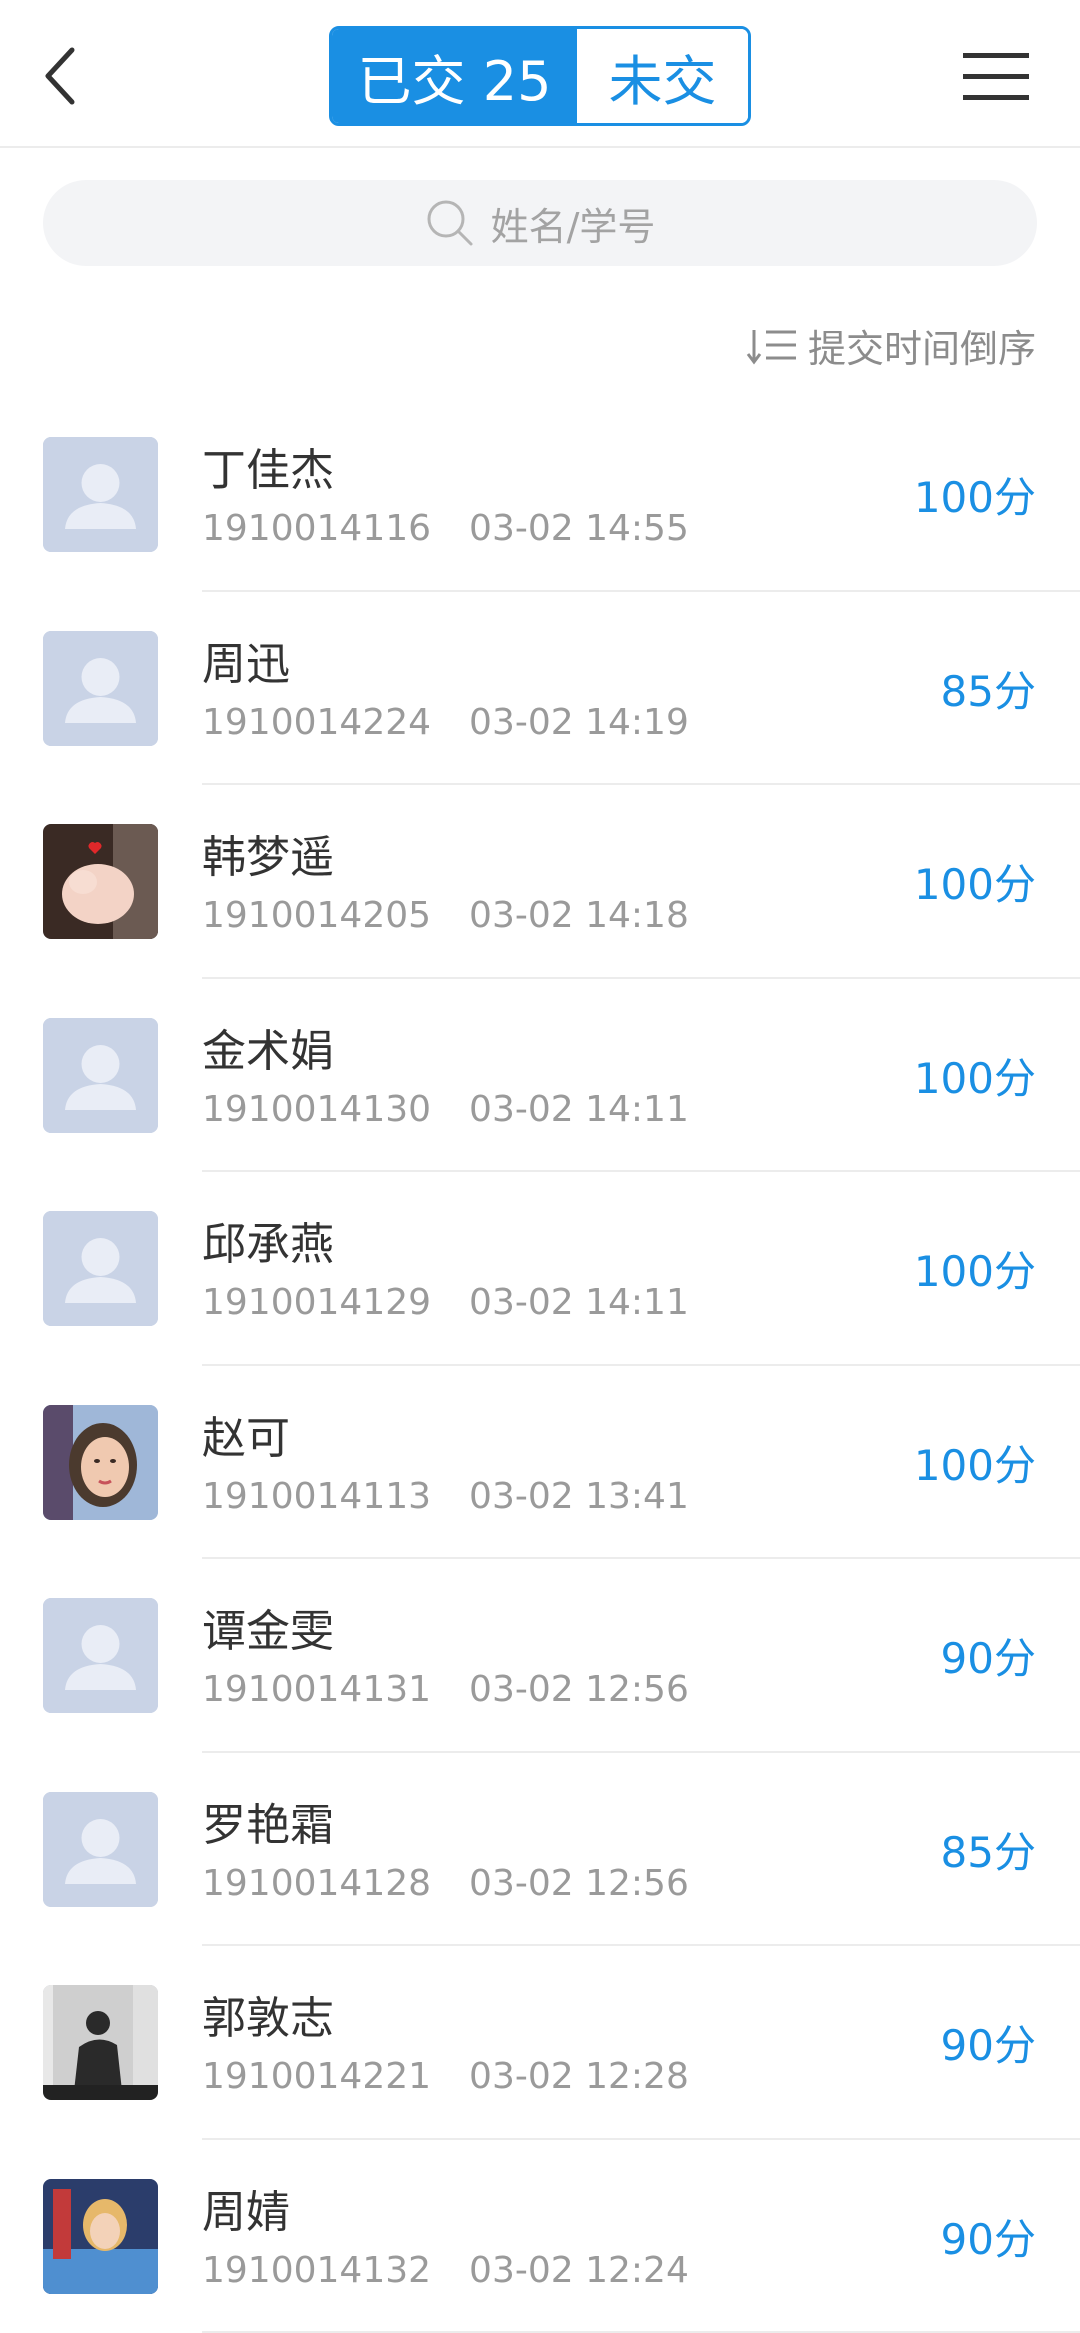  Describe the element at coordinates (268, 2014) in the screenshot. I see `student-name: 郭敦志` at that location.